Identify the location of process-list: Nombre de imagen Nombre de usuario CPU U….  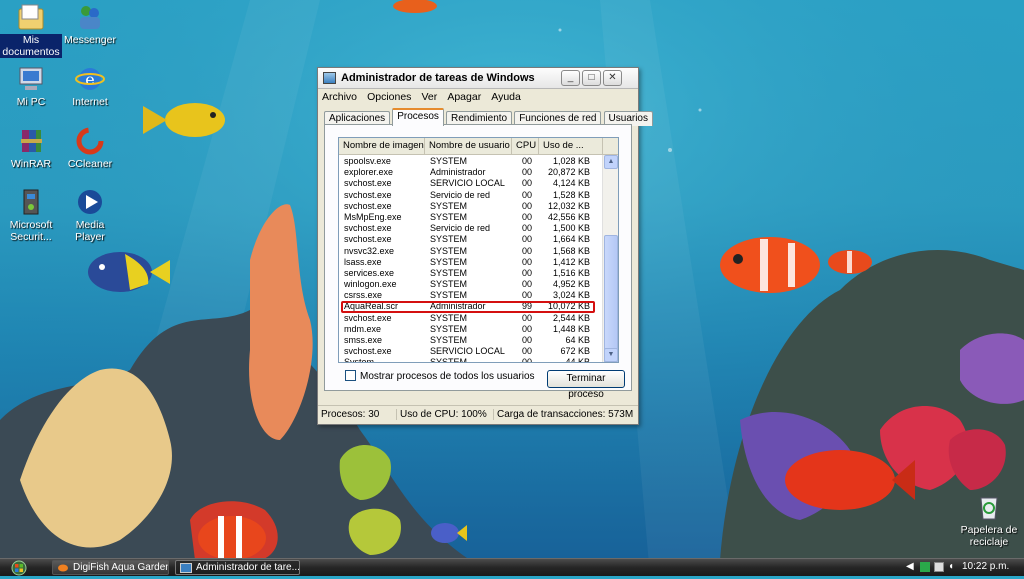
(478, 250).